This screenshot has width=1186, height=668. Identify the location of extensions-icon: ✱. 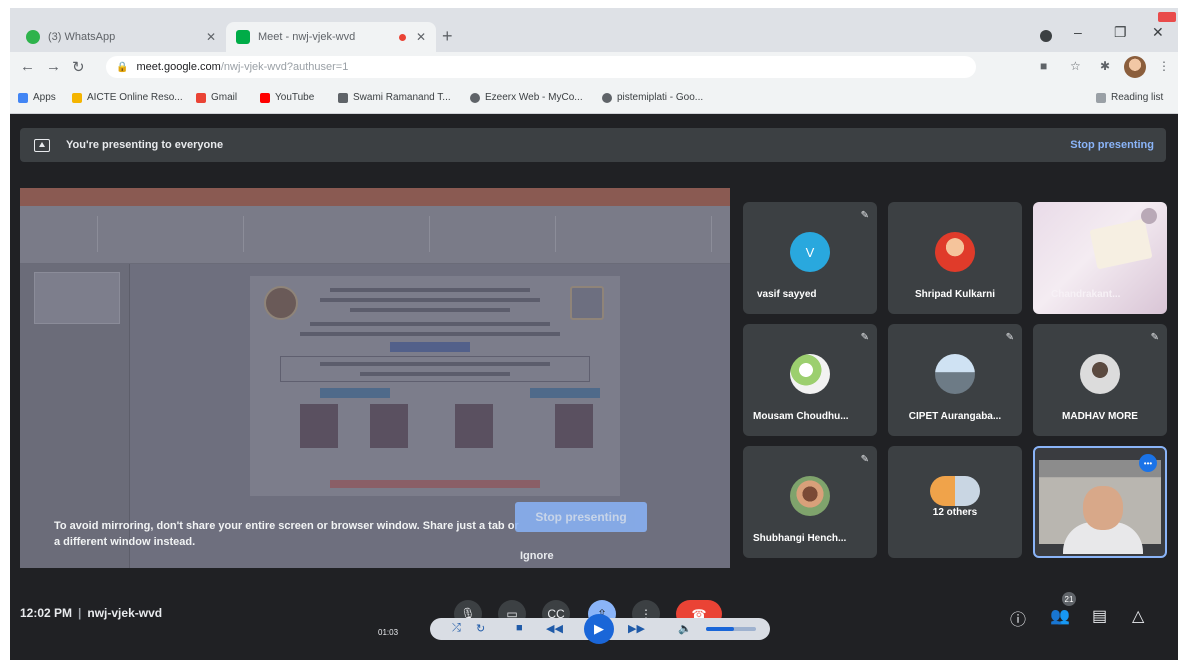
(1105, 66).